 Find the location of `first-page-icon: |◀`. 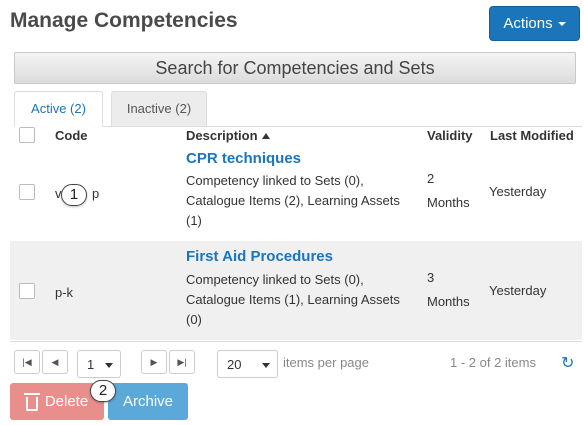

first-page-icon: |◀ is located at coordinates (27, 361).